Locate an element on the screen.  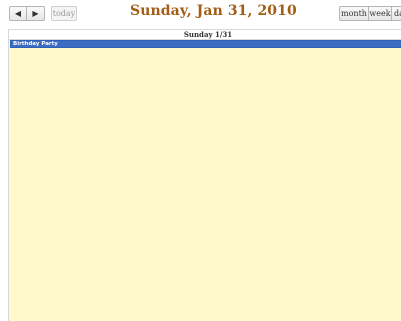
today-button: today is located at coordinates (64, 13).